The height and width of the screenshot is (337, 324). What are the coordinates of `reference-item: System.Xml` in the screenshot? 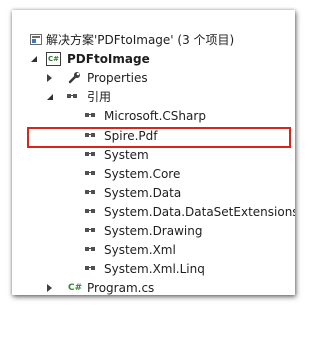 It's located at (153, 250).